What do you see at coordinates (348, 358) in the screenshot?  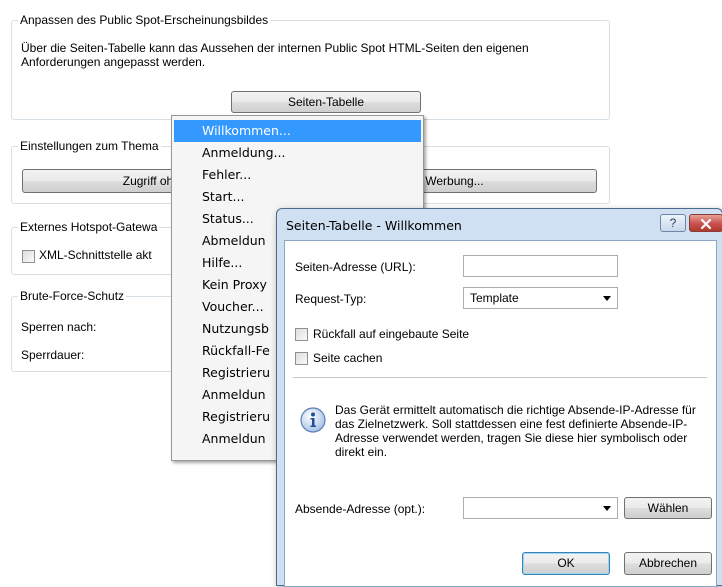 I see `cache-label: Seite cachen` at bounding box center [348, 358].